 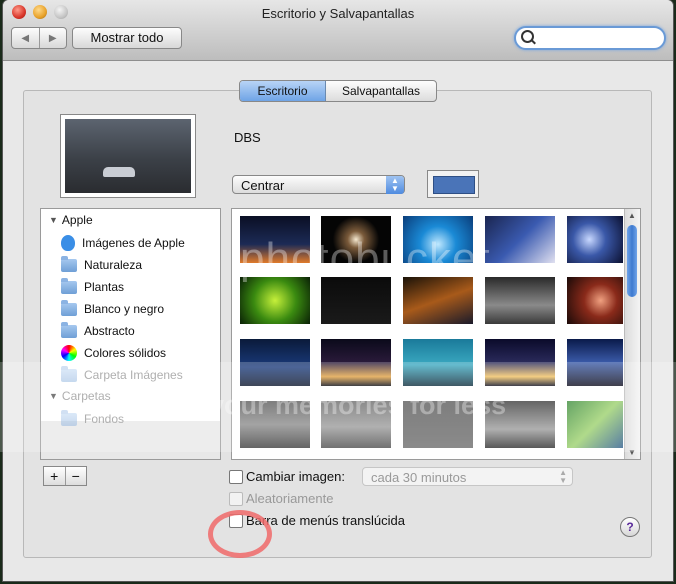 I want to click on add-remove-control: + −, so click(x=65, y=476).